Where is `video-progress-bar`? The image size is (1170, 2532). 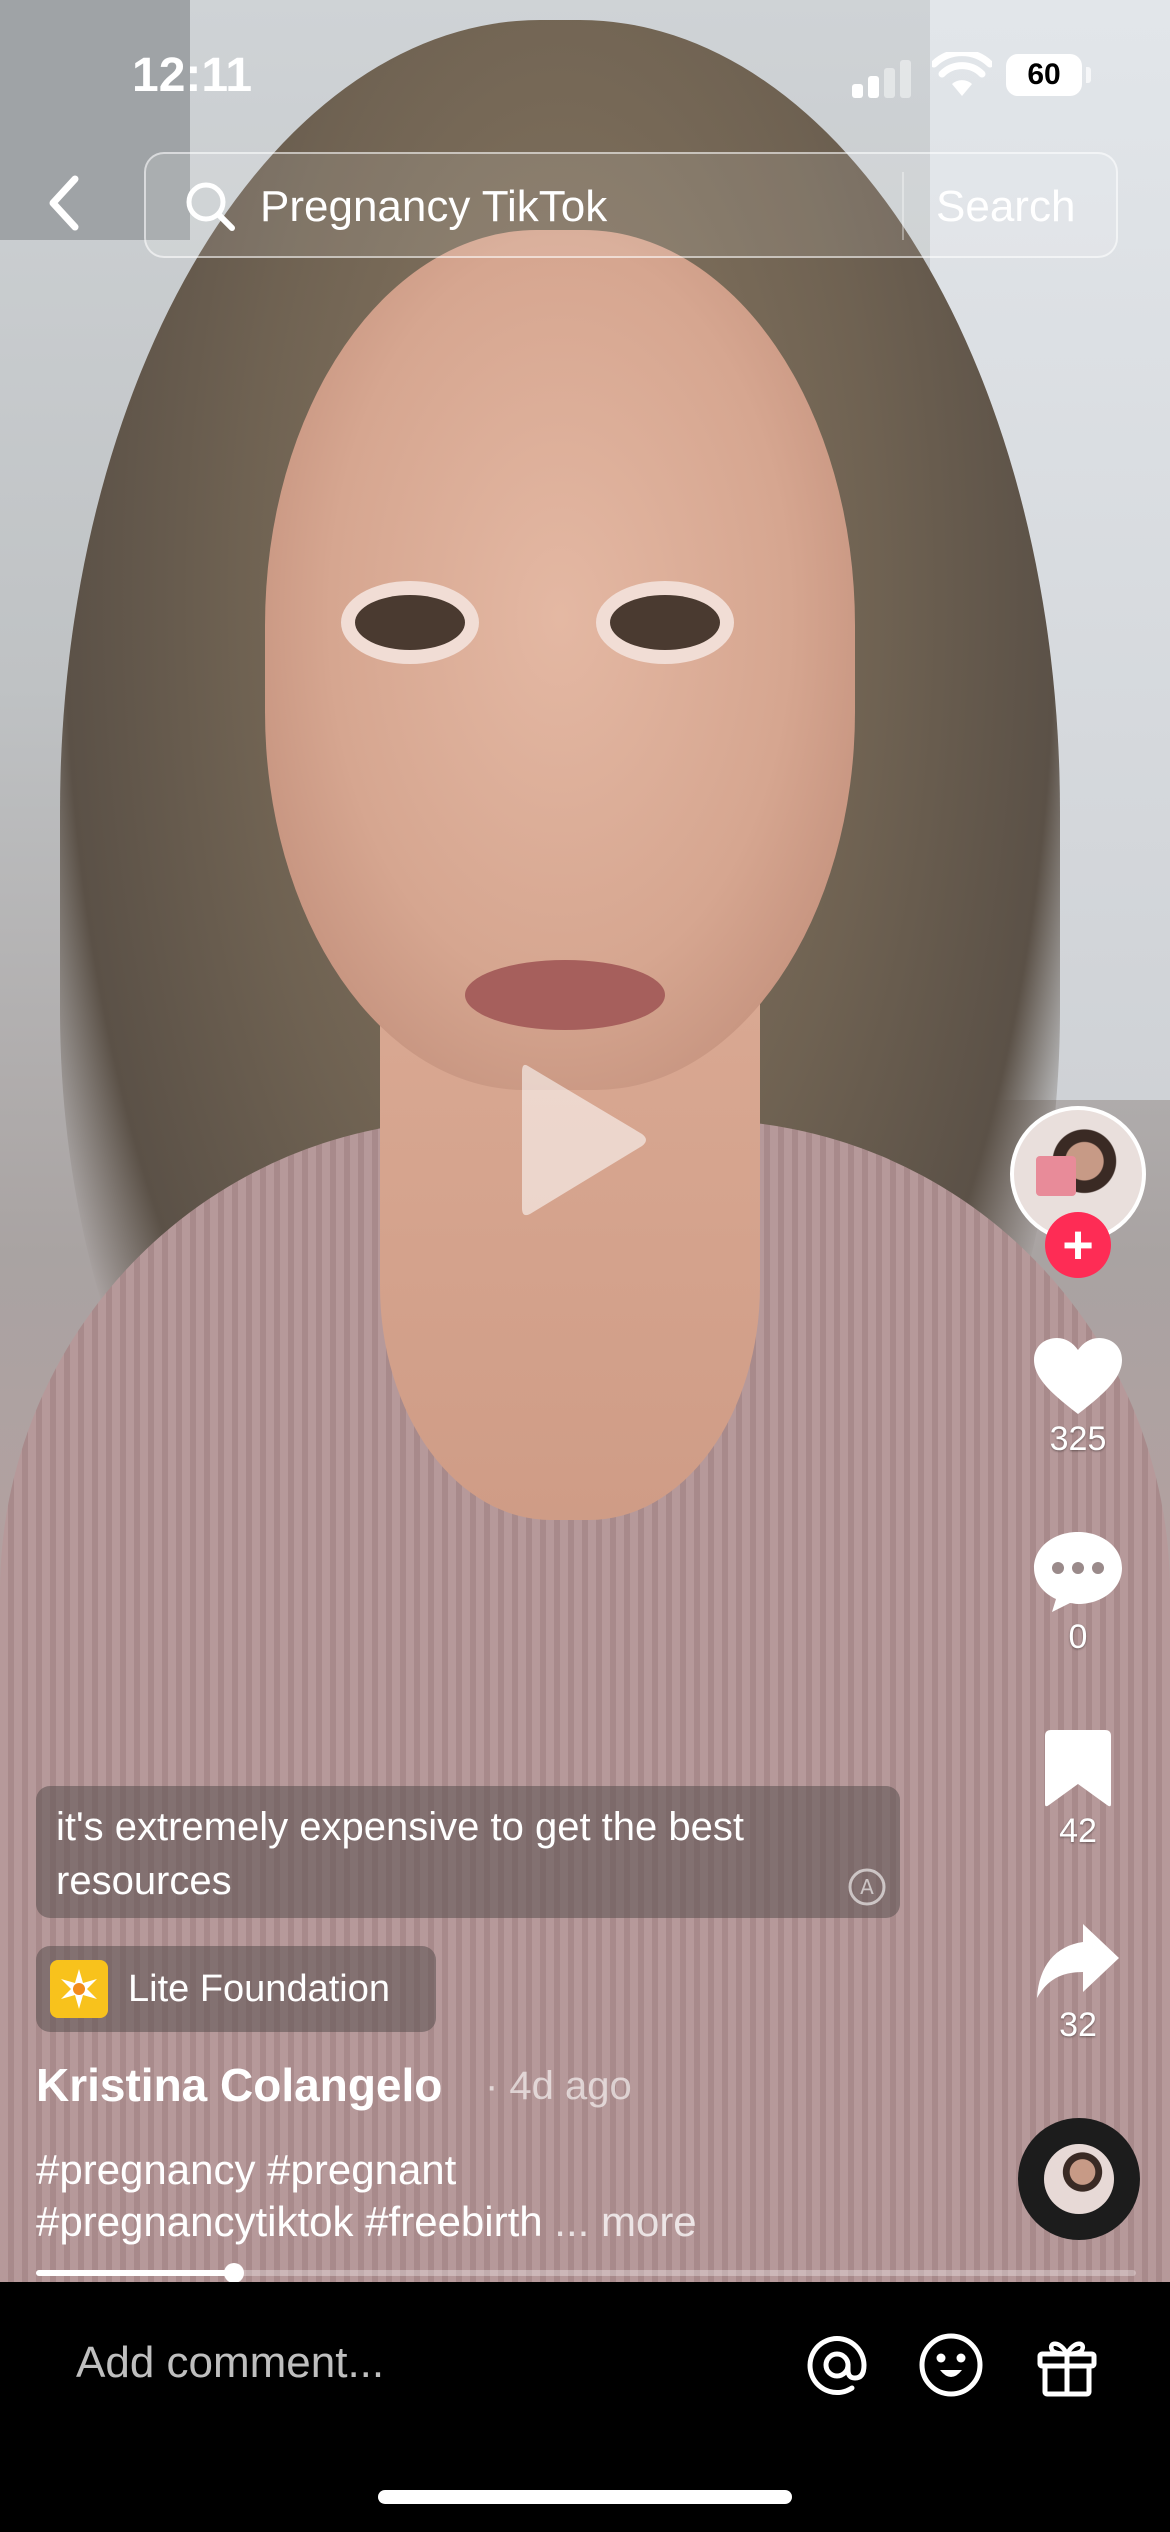
video-progress-bar is located at coordinates (586, 2273).